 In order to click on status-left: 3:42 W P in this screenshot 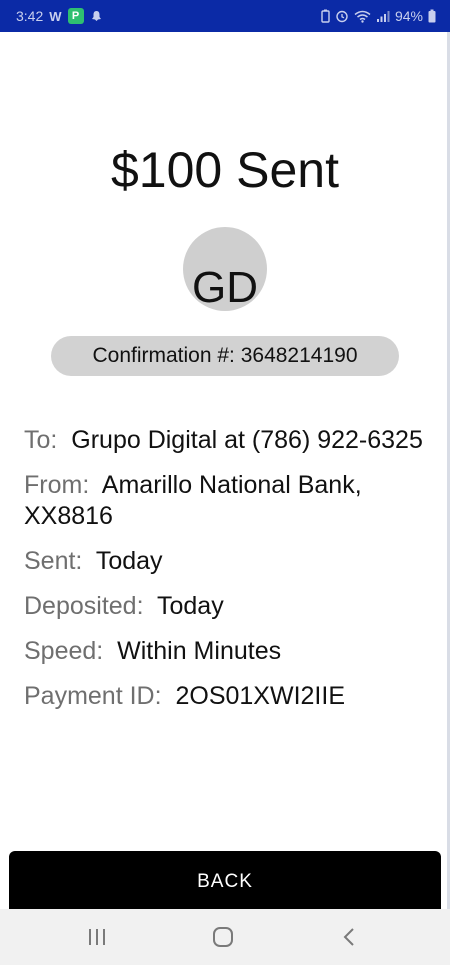, I will do `click(59, 16)`.